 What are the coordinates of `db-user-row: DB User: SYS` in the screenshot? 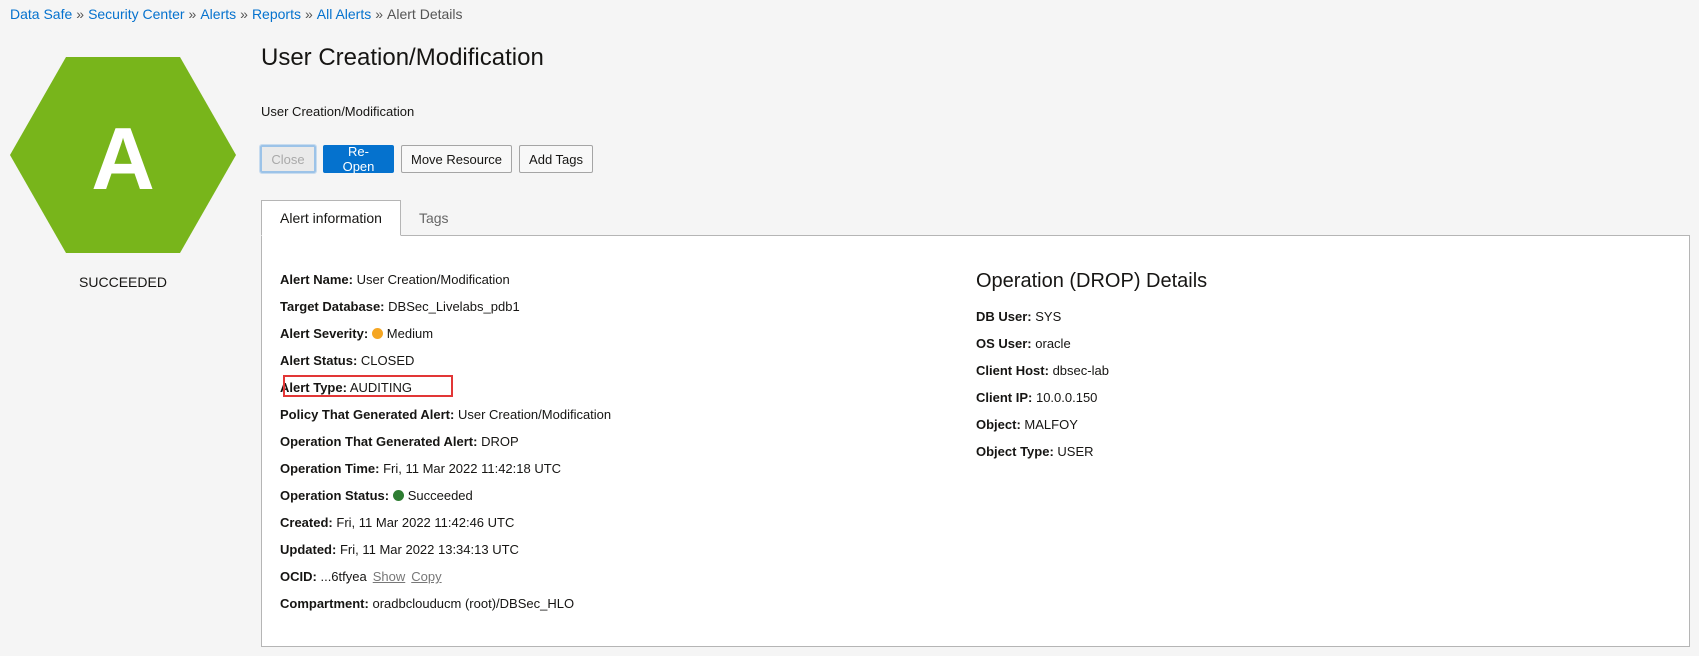 It's located at (1091, 316).